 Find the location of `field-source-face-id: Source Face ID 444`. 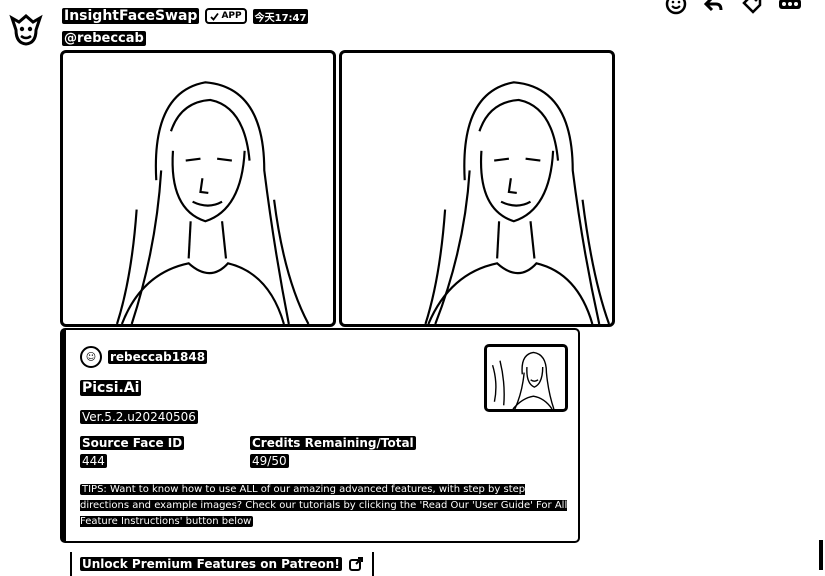

field-source-face-id: Source Face ID 444 is located at coordinates (132, 452).